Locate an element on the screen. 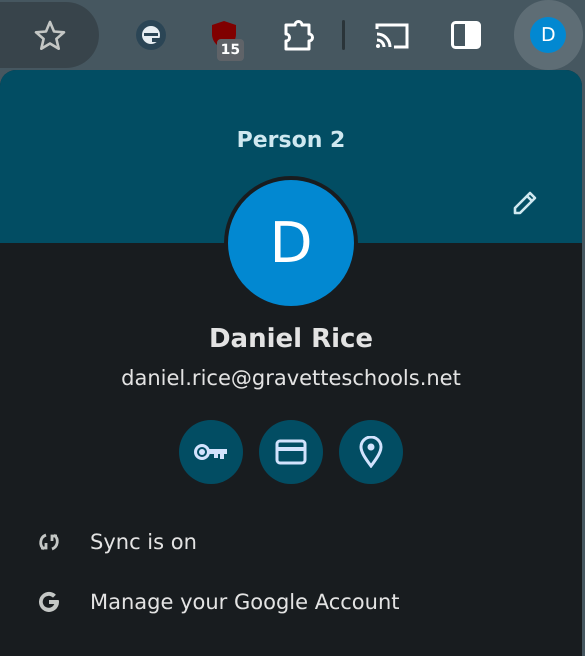  google-icon is located at coordinates (49, 602).